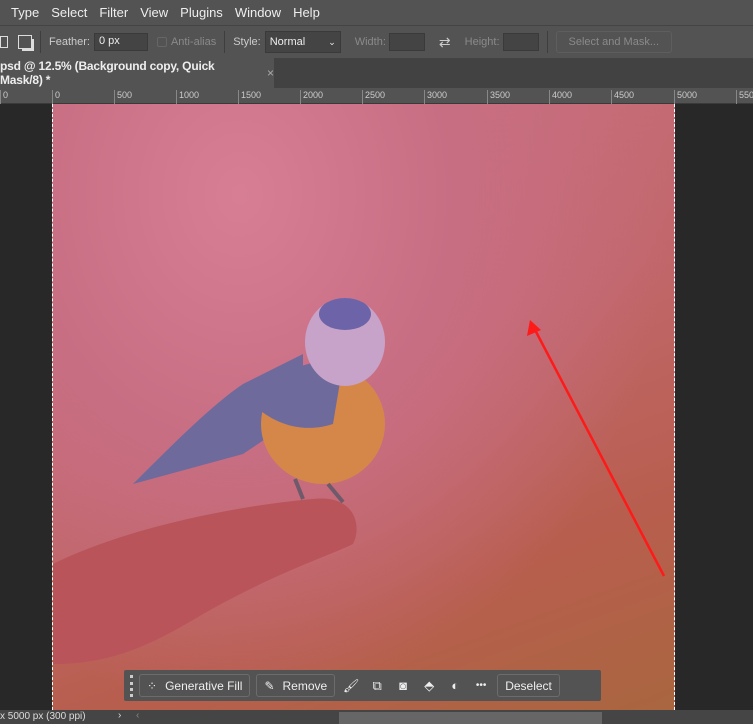 The width and height of the screenshot is (753, 724). What do you see at coordinates (685, 97) in the screenshot?
I see `ruler-label: 5000` at bounding box center [685, 97].